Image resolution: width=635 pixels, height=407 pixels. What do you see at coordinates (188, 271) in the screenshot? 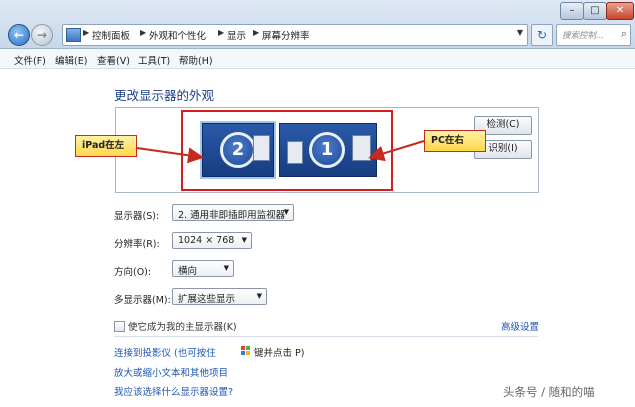
I see `orientation-value: 横向` at bounding box center [188, 271].